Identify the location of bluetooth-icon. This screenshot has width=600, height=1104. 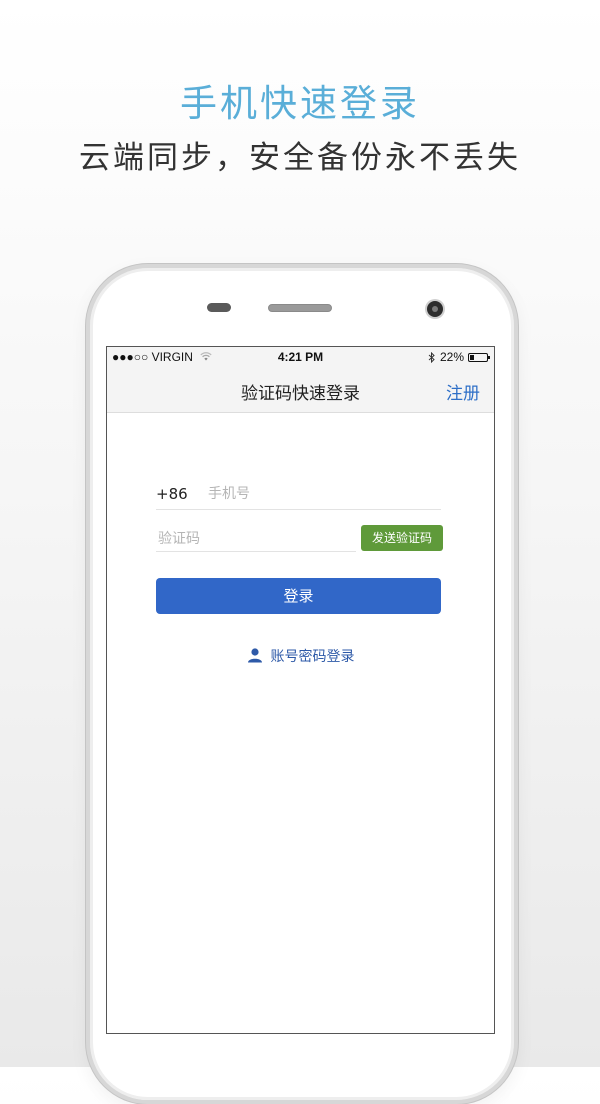
(431, 357).